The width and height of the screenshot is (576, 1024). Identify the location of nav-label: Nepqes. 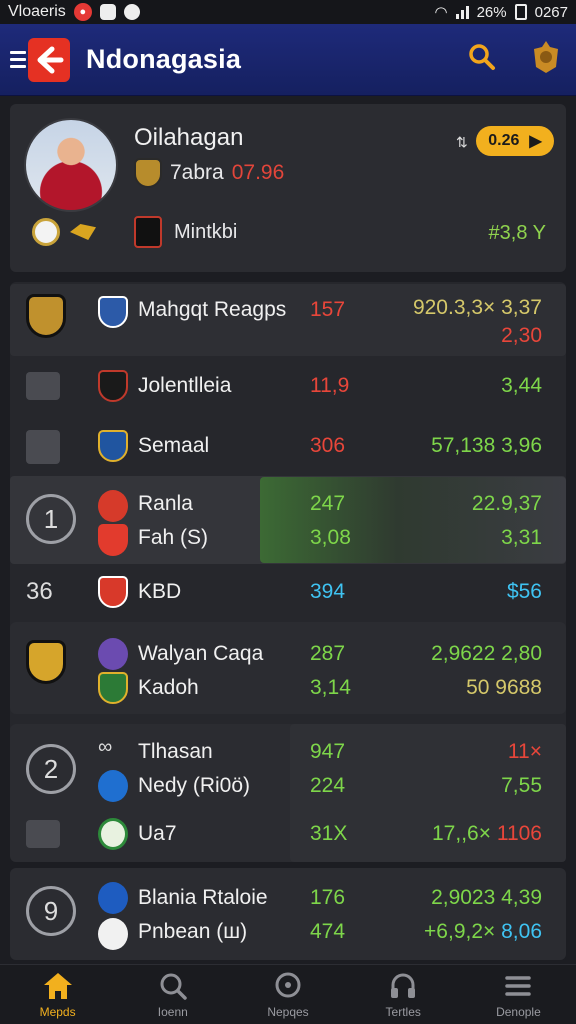
(288, 1011).